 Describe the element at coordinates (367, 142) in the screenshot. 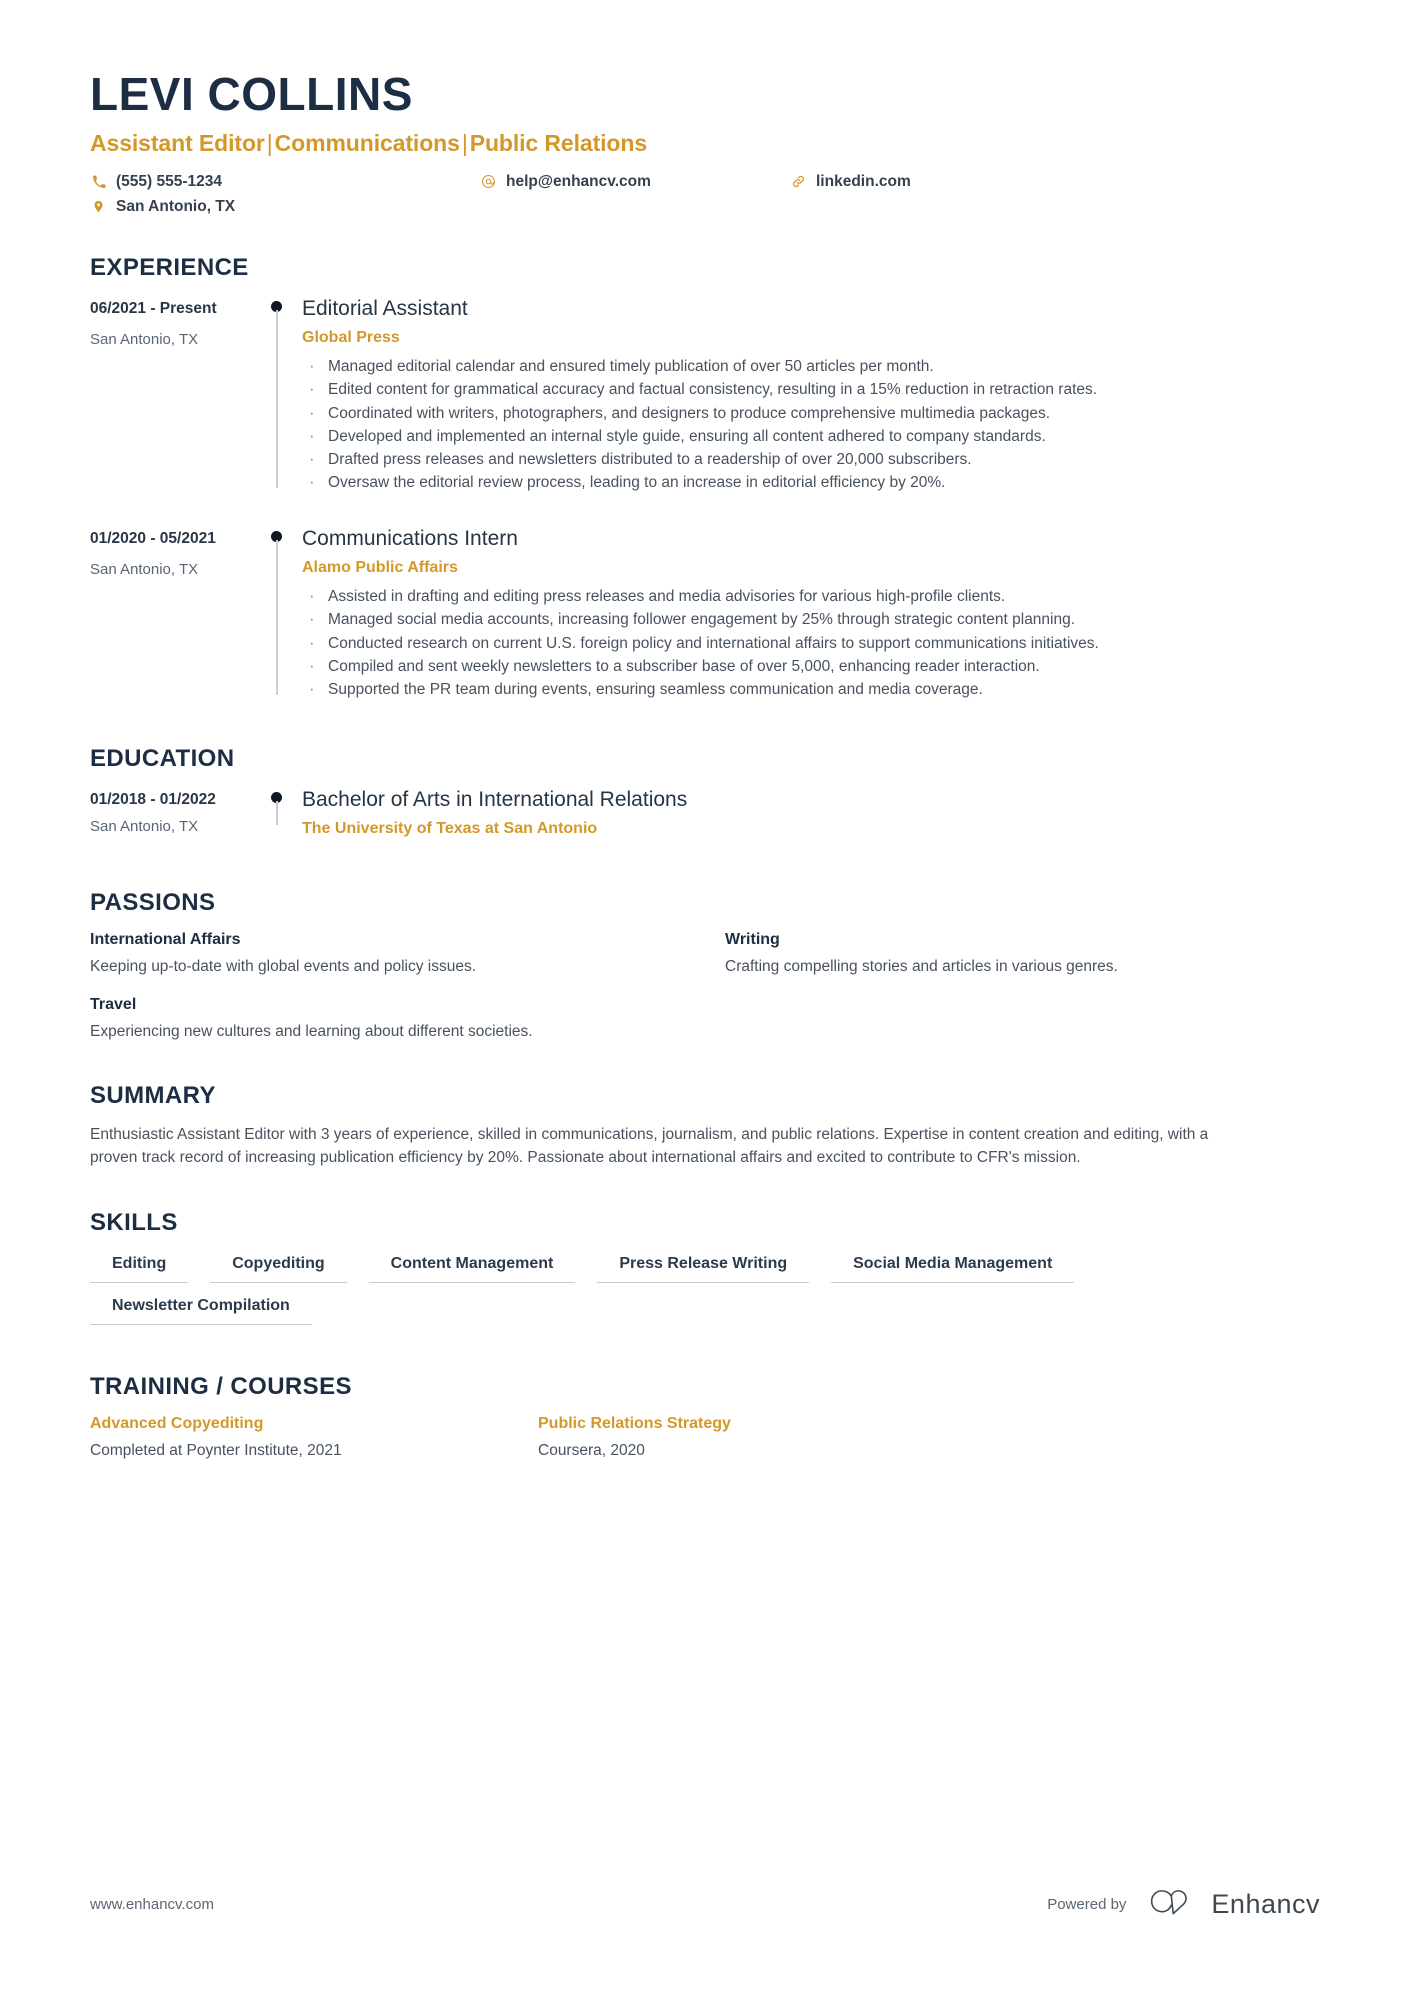

I see `headline-part-2: Communications` at that location.